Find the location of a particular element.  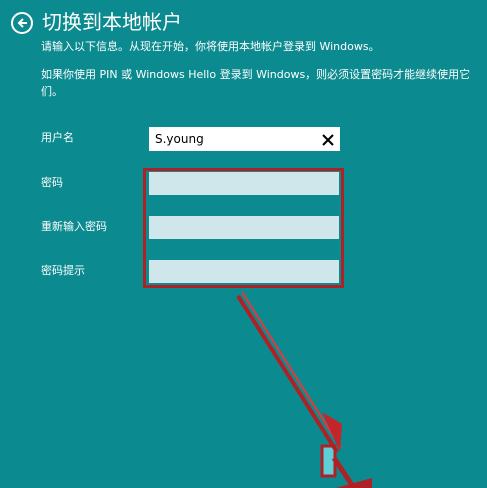

arrow-line-highlight is located at coordinates (291, 370).